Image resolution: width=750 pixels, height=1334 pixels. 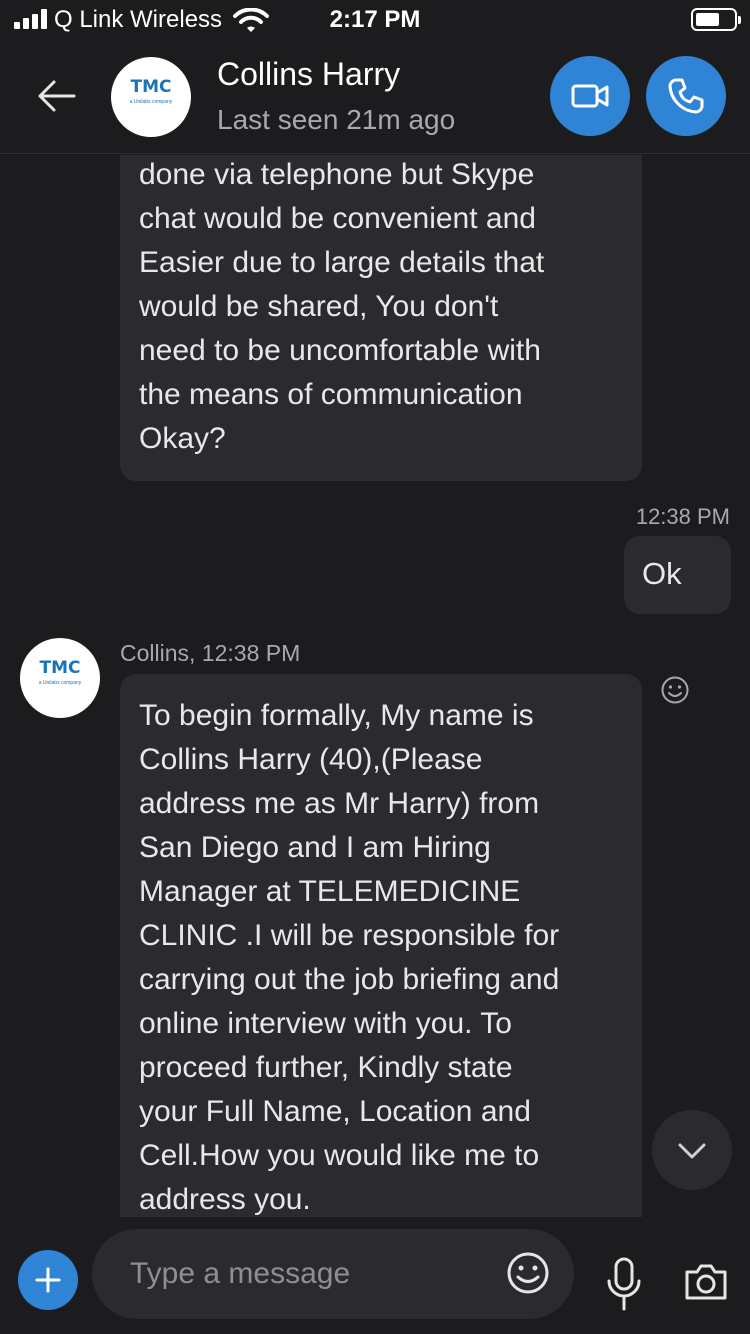 I want to click on status-time: 2:17 PM, so click(x=375, y=19).